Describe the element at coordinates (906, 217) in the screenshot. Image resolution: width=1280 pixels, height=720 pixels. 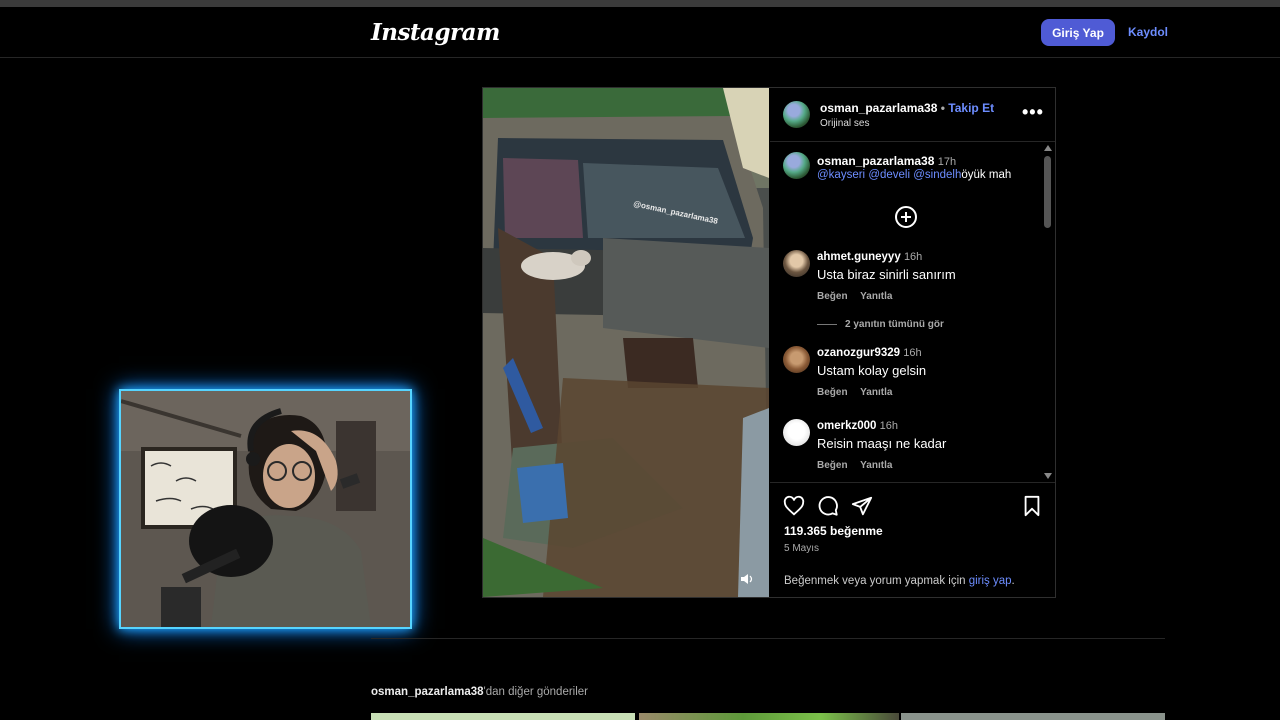
I see `add-comment-icon` at that location.